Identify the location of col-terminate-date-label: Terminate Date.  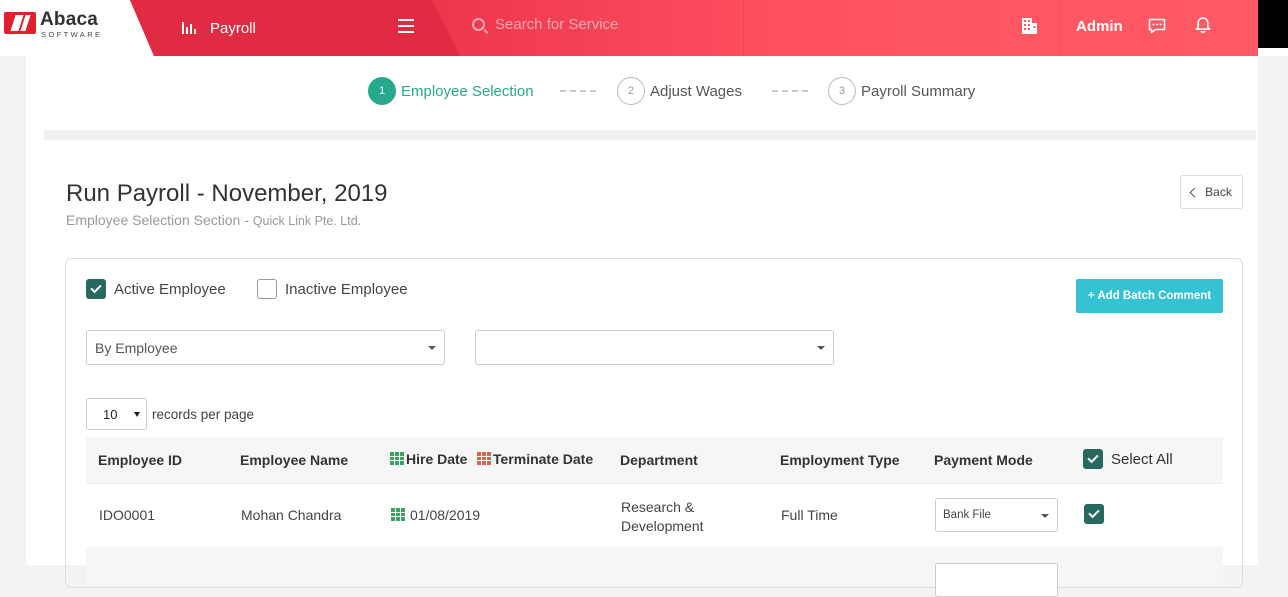
(543, 459).